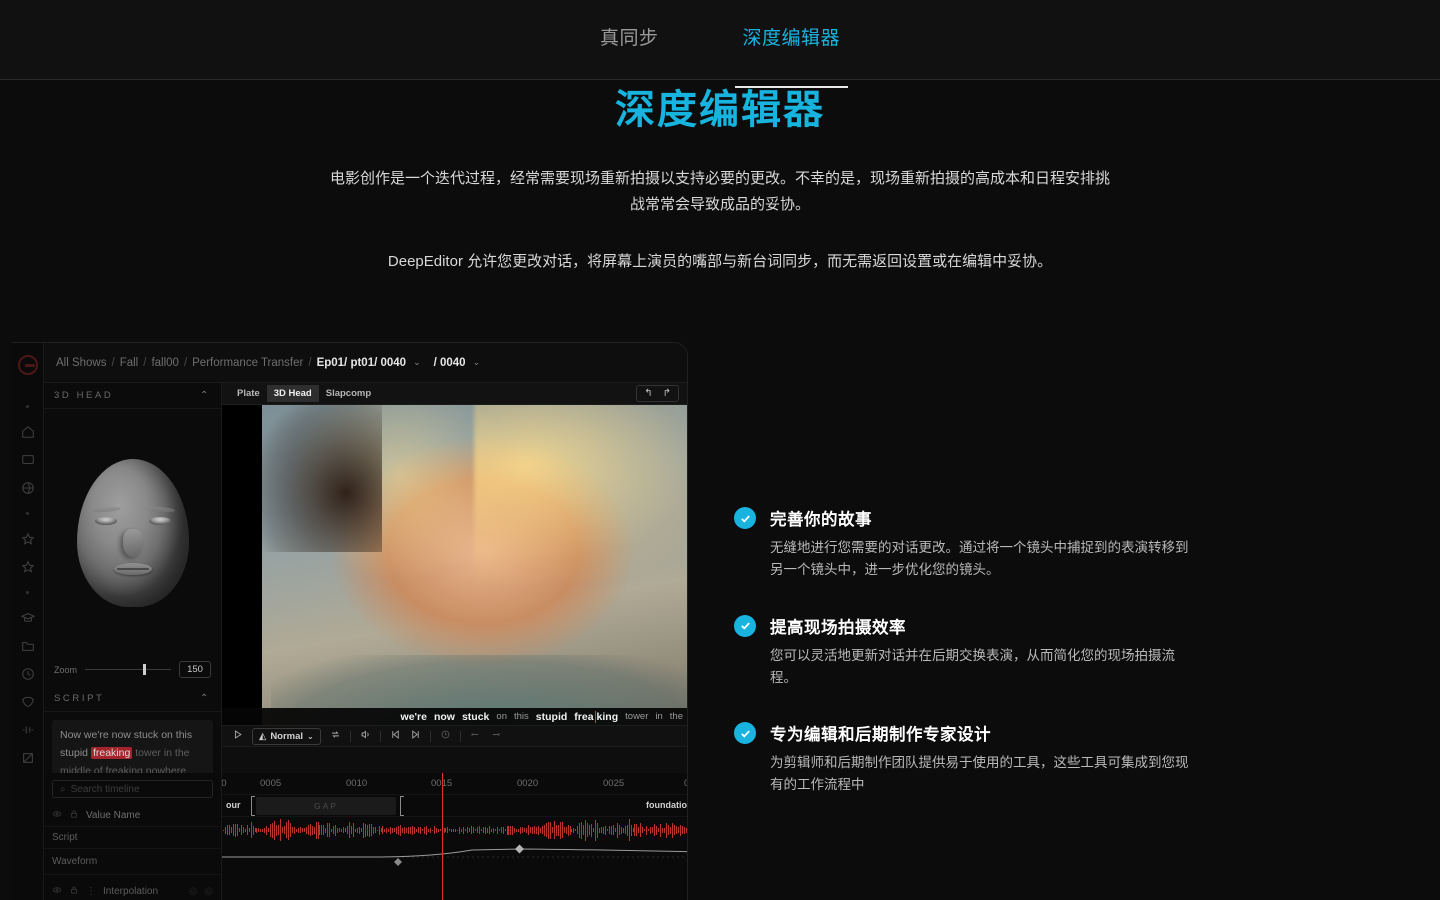 Image resolution: width=1440 pixels, height=900 pixels. What do you see at coordinates (28, 460) in the screenshot?
I see `comment-icon` at bounding box center [28, 460].